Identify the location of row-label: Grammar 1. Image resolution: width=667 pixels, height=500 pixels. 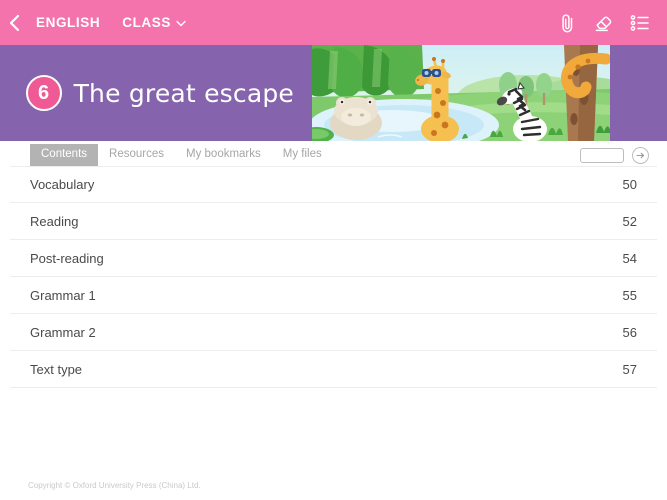
(63, 295).